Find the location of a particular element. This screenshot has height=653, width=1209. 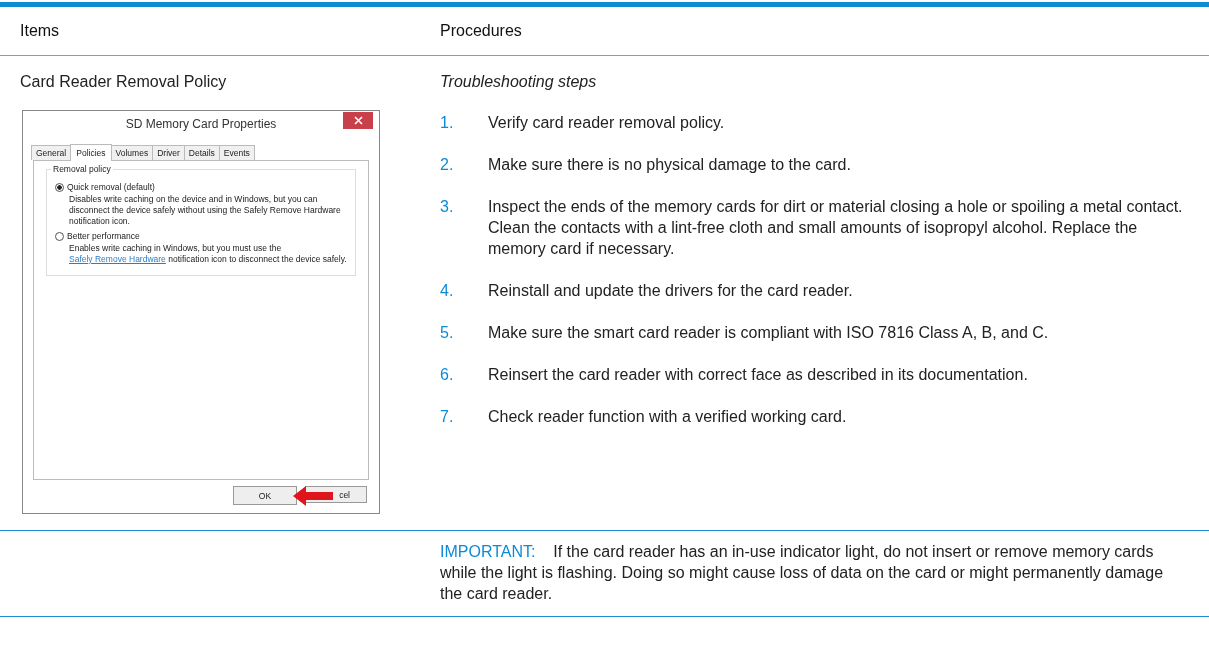

tab: Details is located at coordinates (201, 152).